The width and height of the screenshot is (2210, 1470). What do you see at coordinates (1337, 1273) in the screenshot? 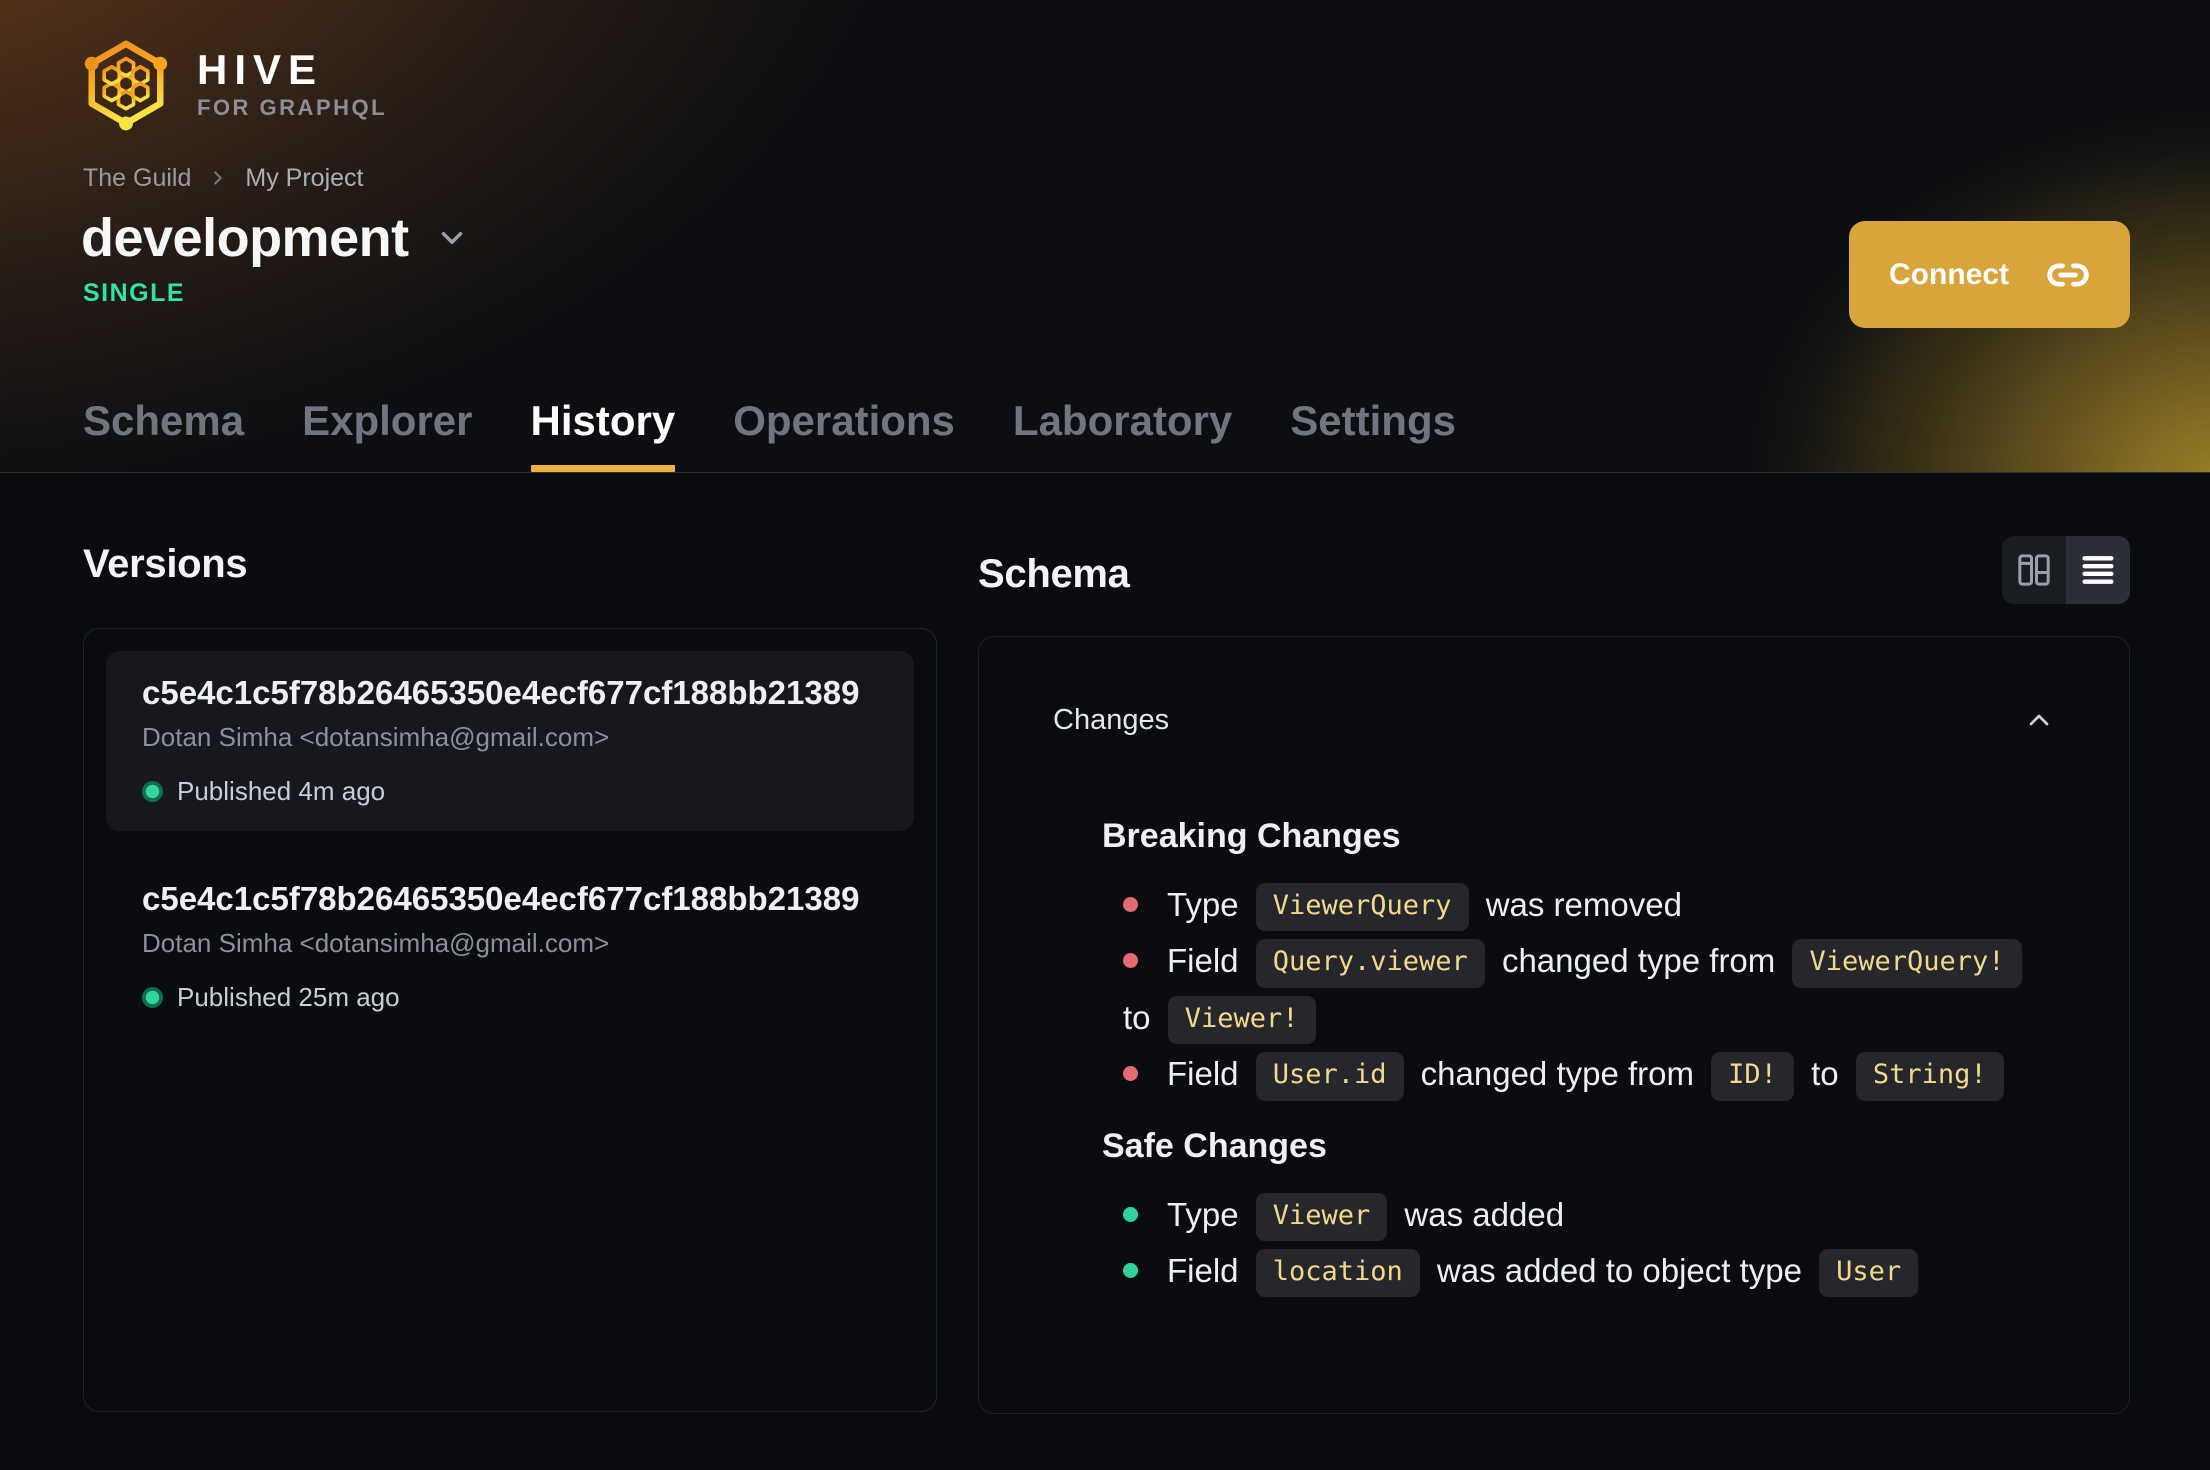
I see `code-chip: location` at bounding box center [1337, 1273].